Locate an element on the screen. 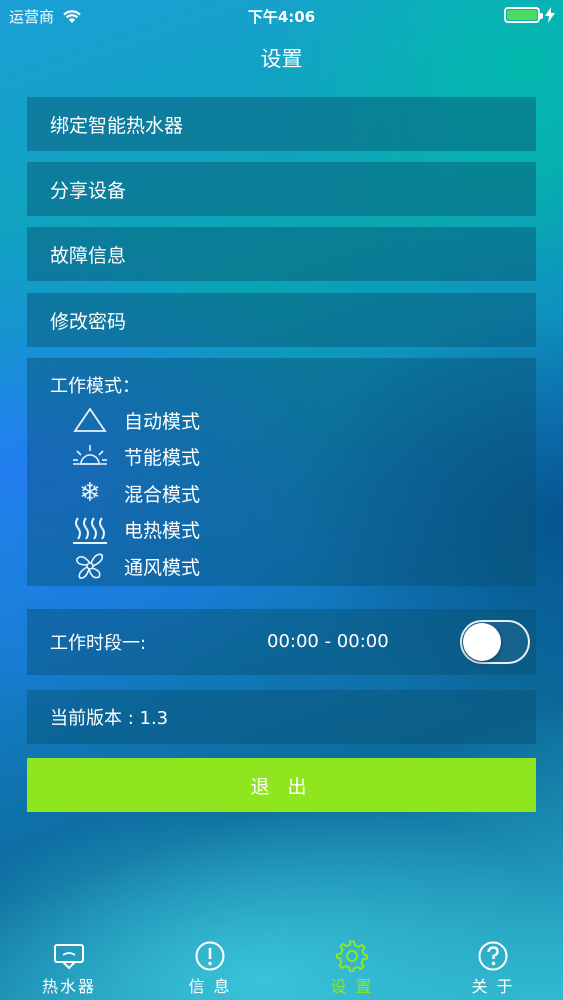 This screenshot has height=1000, width=563. change-password-label: 修改密码 is located at coordinates (88, 321).